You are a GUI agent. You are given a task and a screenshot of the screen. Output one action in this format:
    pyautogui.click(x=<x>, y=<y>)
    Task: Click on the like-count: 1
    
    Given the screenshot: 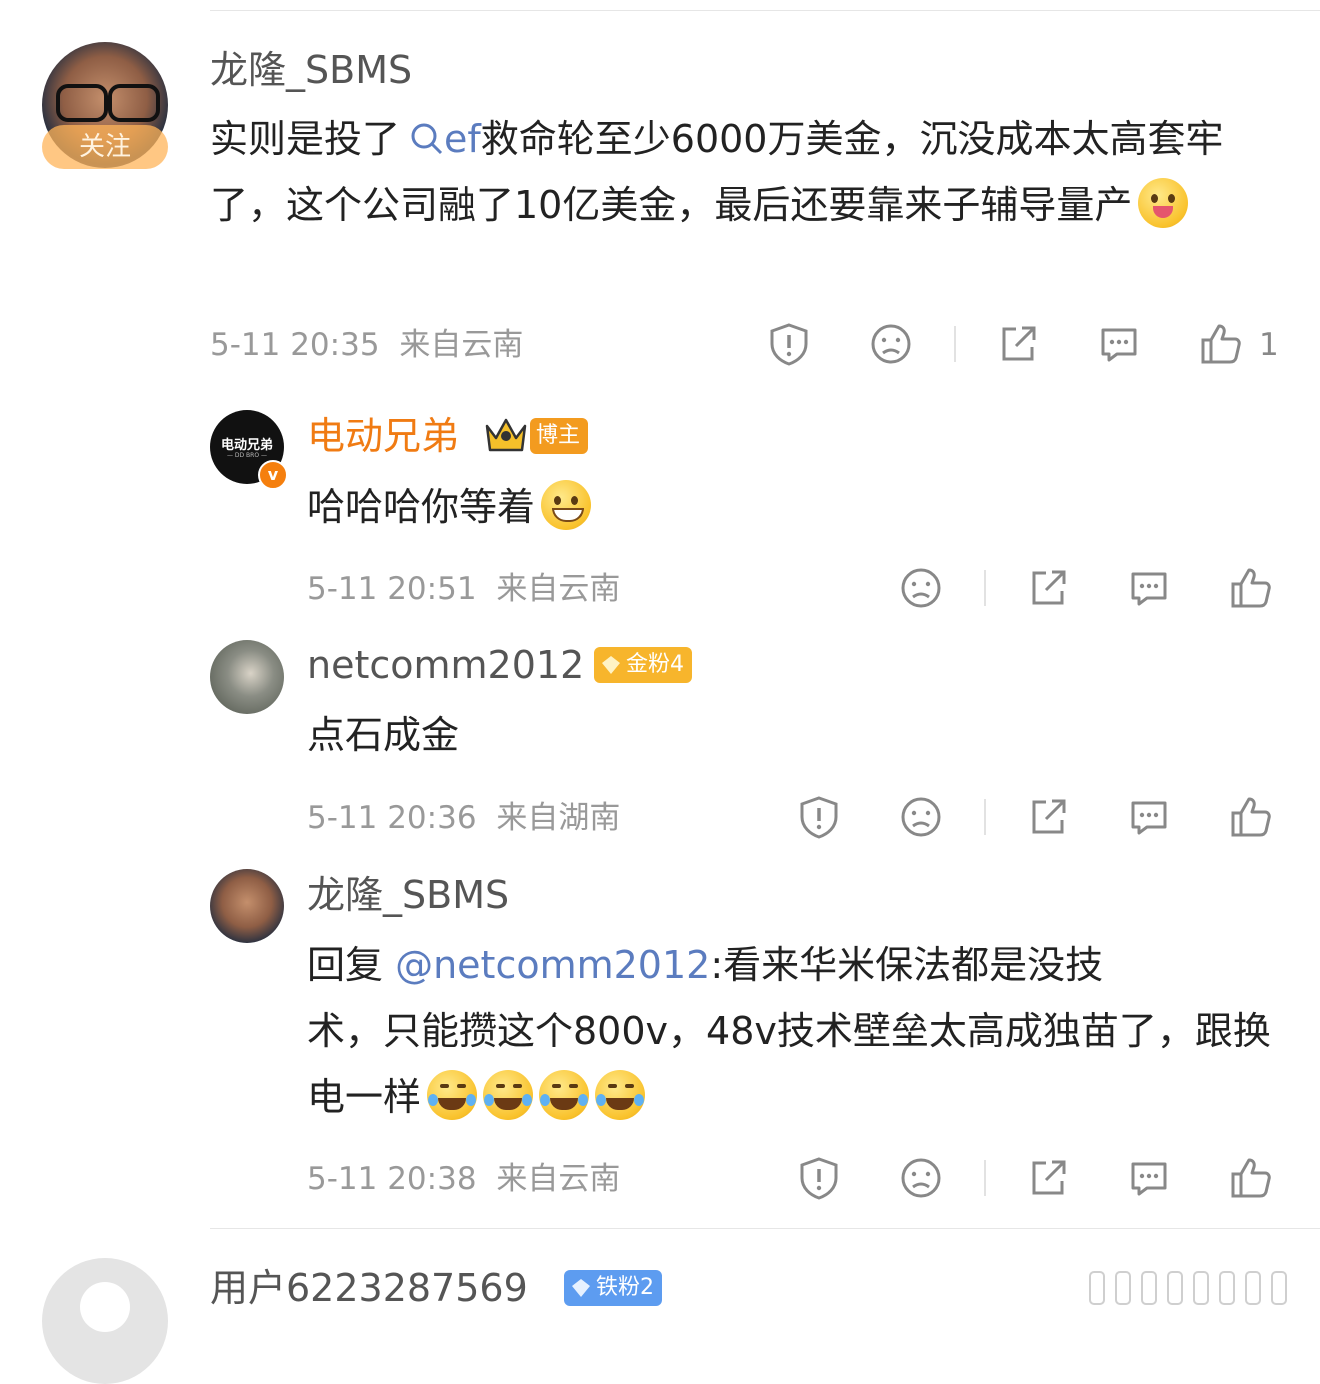 What is the action you would take?
    pyautogui.click(x=1269, y=345)
    